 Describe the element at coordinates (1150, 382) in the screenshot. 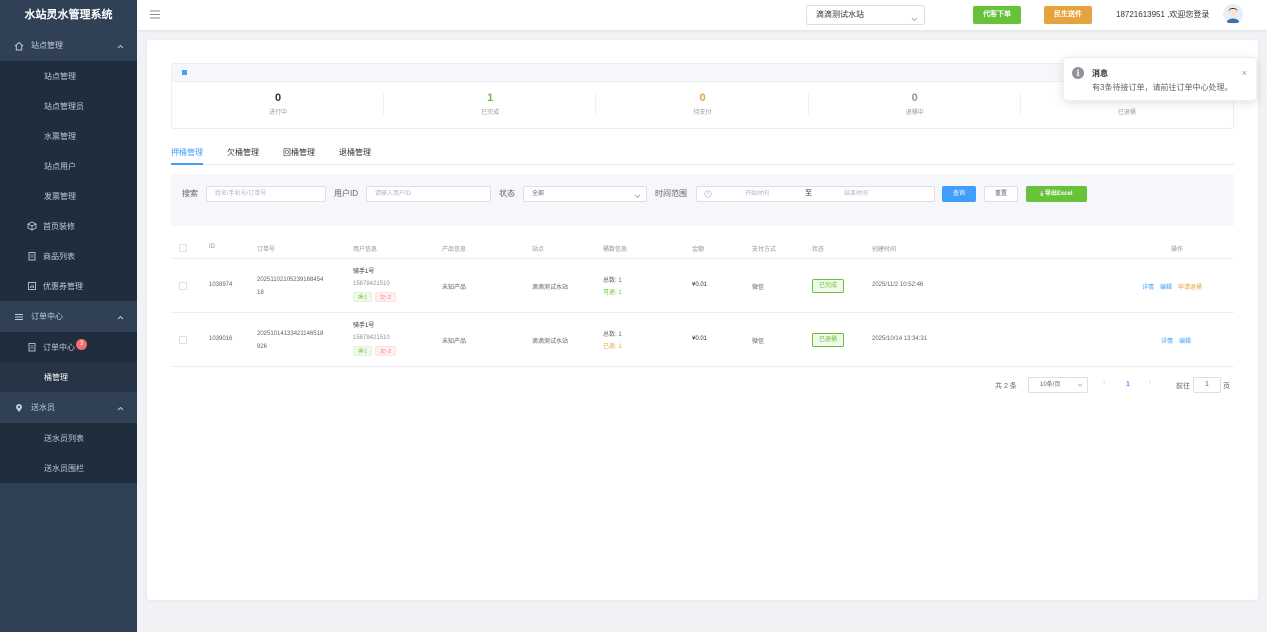

I see `next-page-icon: ›` at that location.